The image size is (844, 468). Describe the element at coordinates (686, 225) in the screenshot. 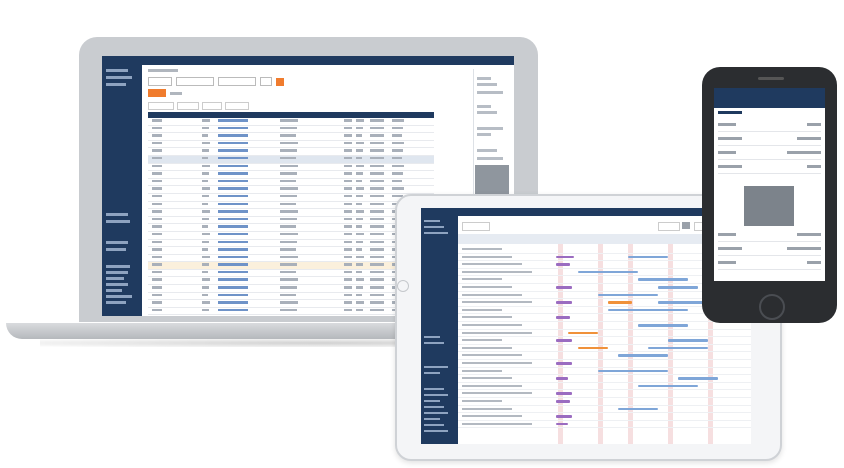

I see `gantt-button` at that location.